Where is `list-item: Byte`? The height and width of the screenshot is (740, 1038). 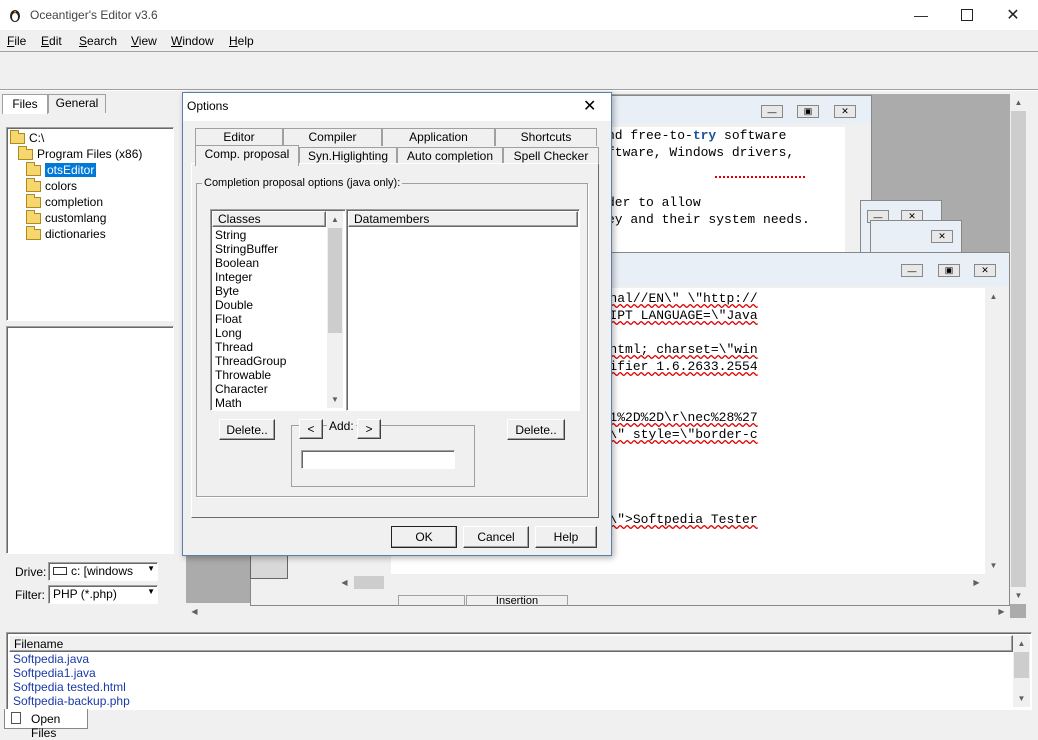
list-item: Byte is located at coordinates (268, 291).